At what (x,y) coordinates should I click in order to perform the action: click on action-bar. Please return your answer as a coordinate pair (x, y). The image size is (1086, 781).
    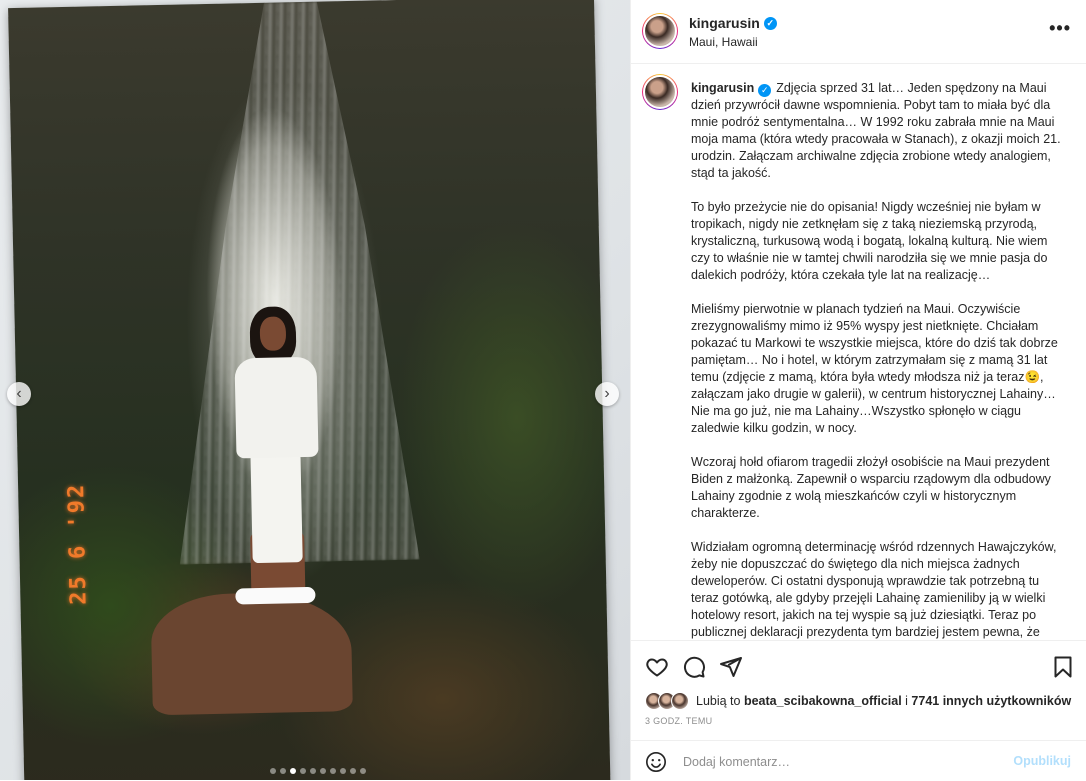
    Looking at the image, I should click on (858, 668).